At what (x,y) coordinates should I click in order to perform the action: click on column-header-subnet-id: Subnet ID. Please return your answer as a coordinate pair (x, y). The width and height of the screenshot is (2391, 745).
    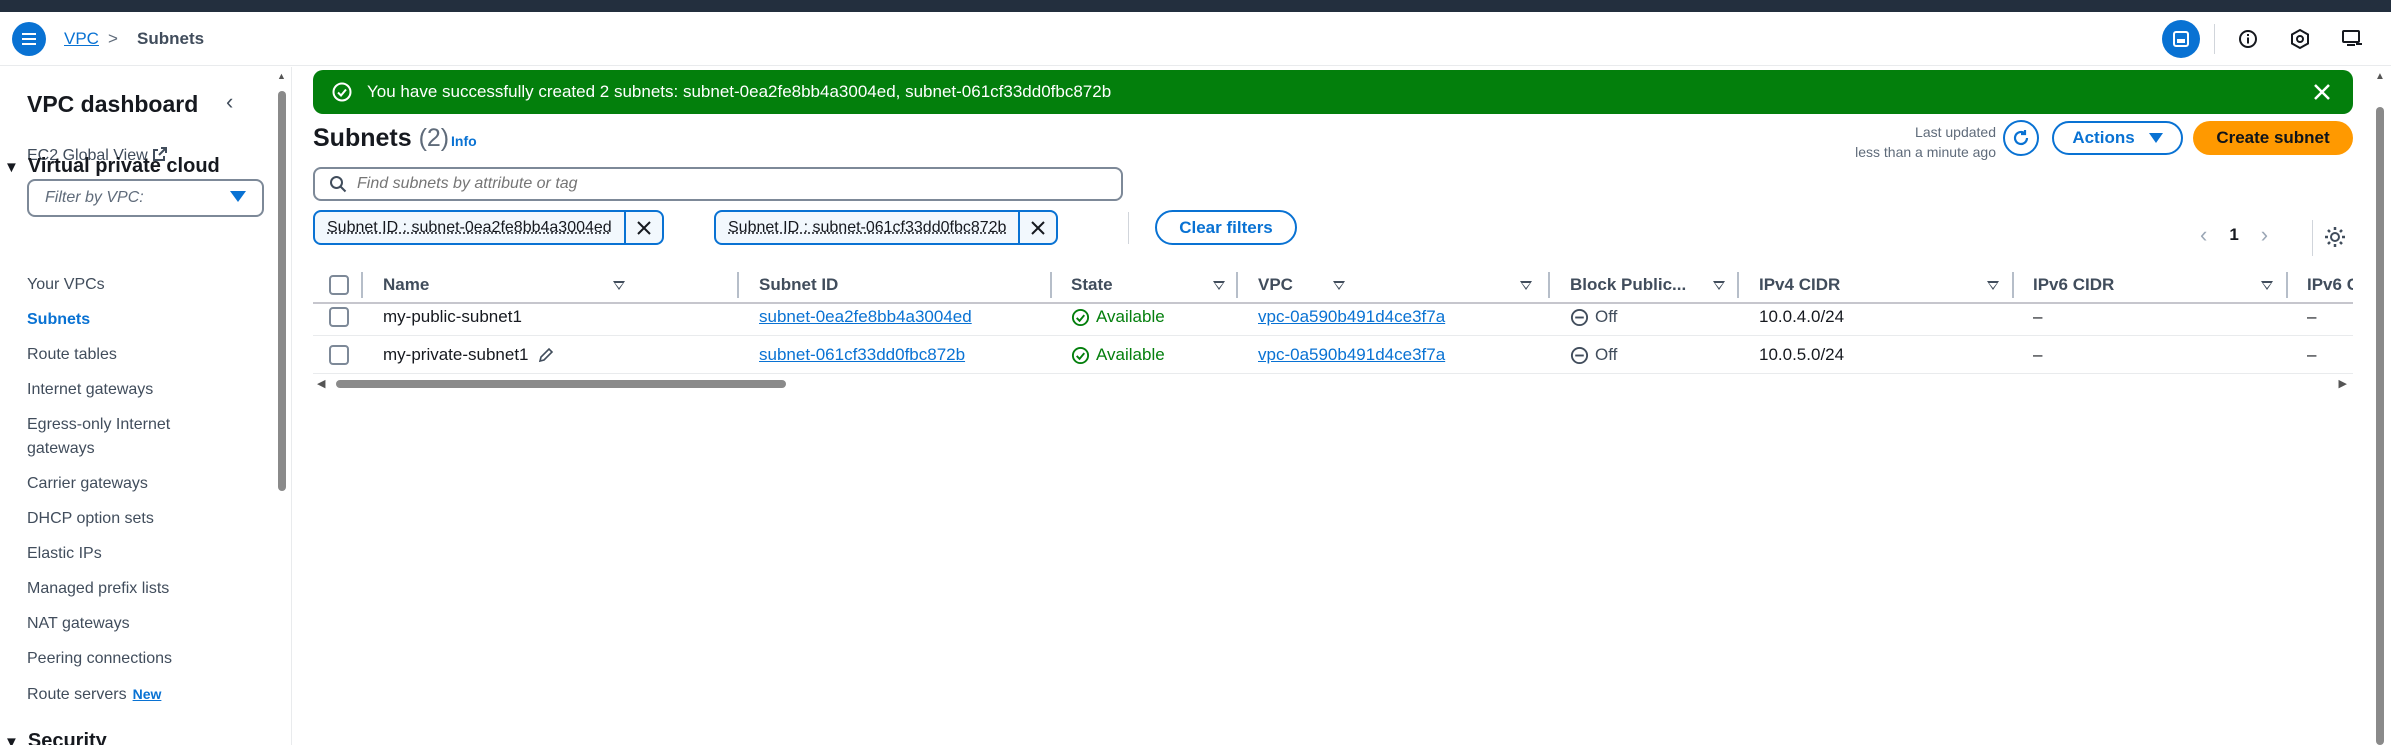
    Looking at the image, I should click on (1052, 285).